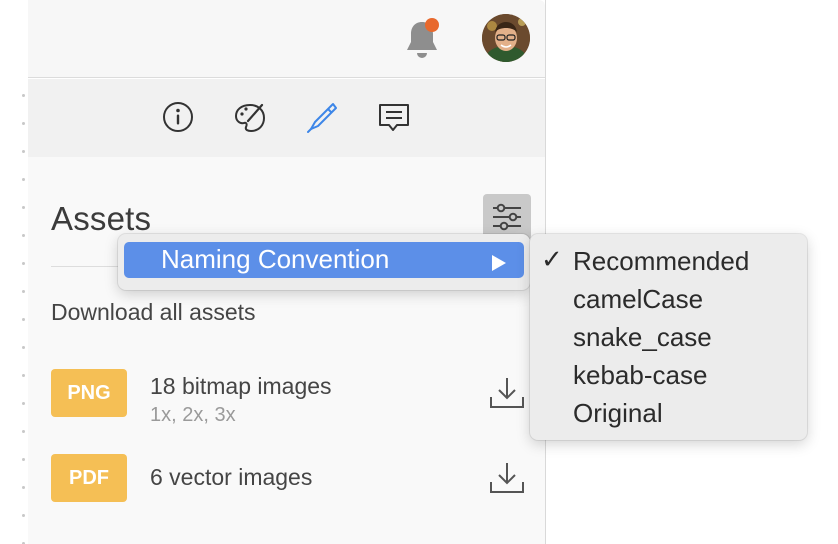  What do you see at coordinates (618, 413) in the screenshot?
I see `option-label: Original` at bounding box center [618, 413].